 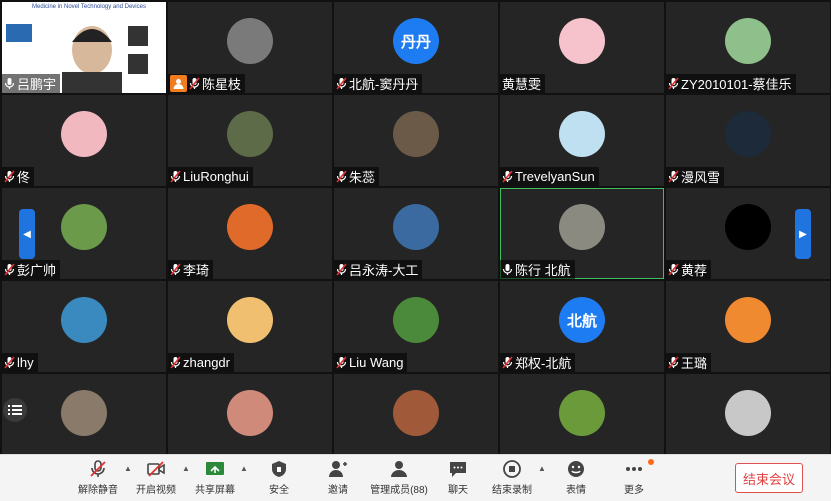 What do you see at coordinates (416, 41) in the screenshot?
I see `avatar-initials: 丹丹` at bounding box center [416, 41].